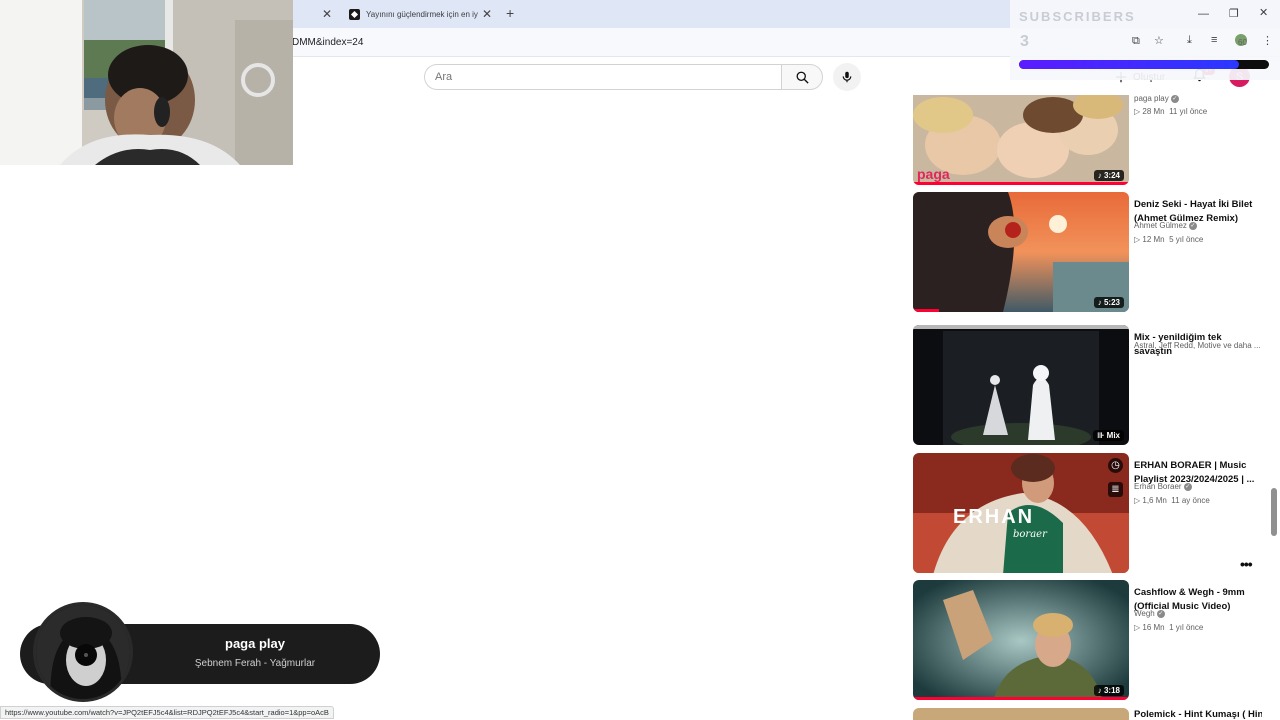  Describe the element at coordinates (255, 663) in the screenshot. I see `now-playing-song: Şebnem Ferah - Yağmurlar` at that location.